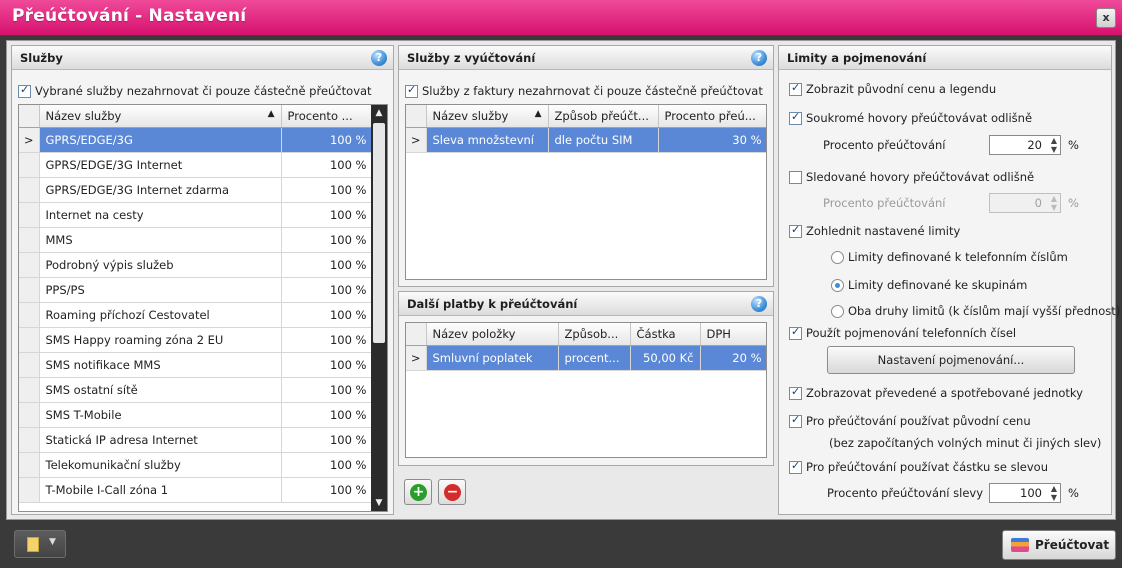  Describe the element at coordinates (837, 311) in the screenshot. I see `radio-both-limits` at that location.